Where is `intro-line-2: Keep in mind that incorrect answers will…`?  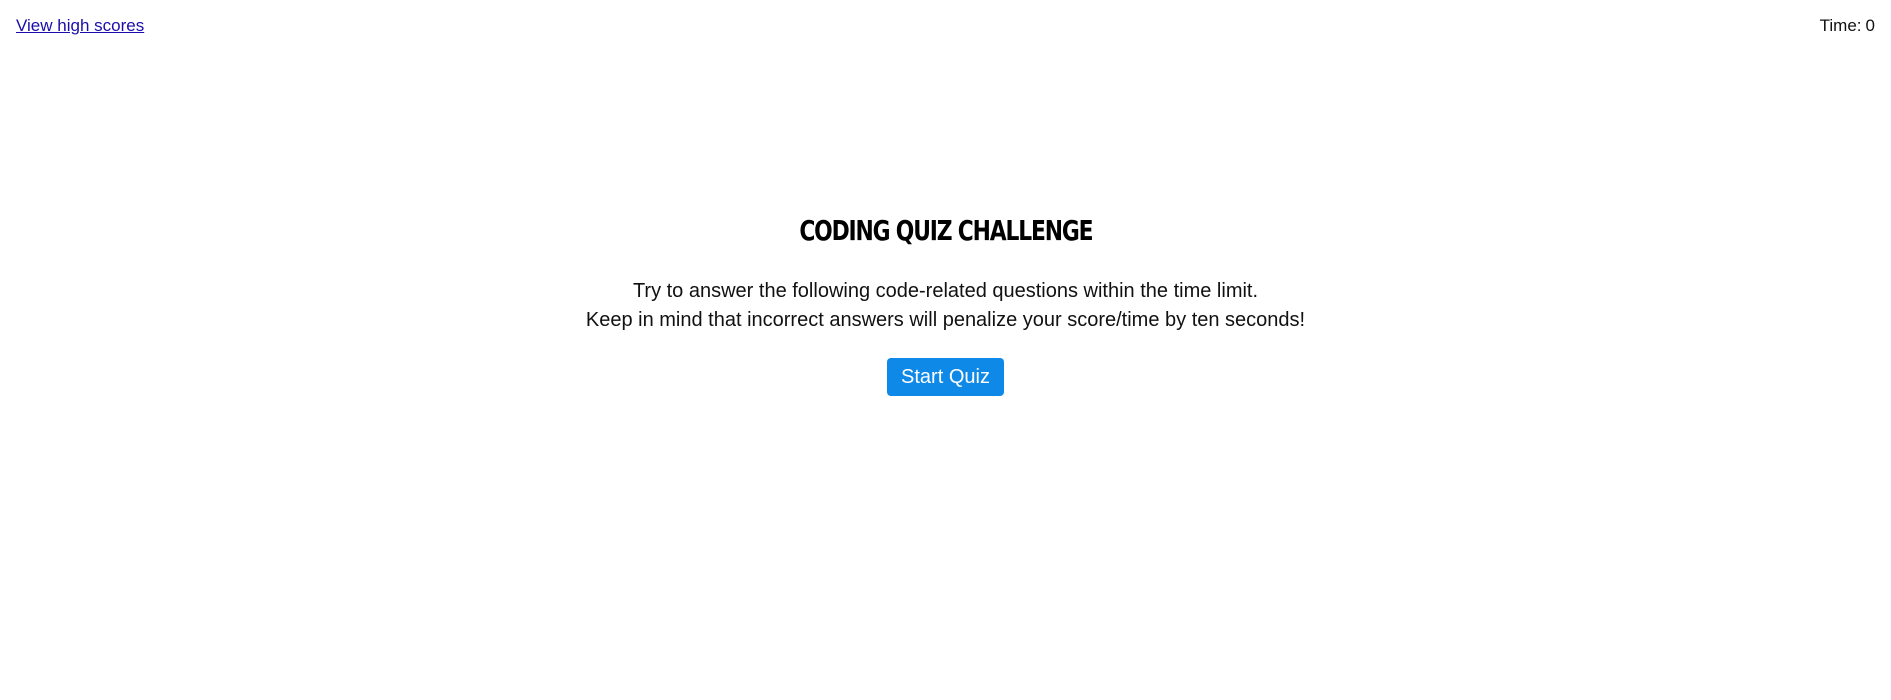
intro-line-2: Keep in mind that incorrect answers will… is located at coordinates (945, 320).